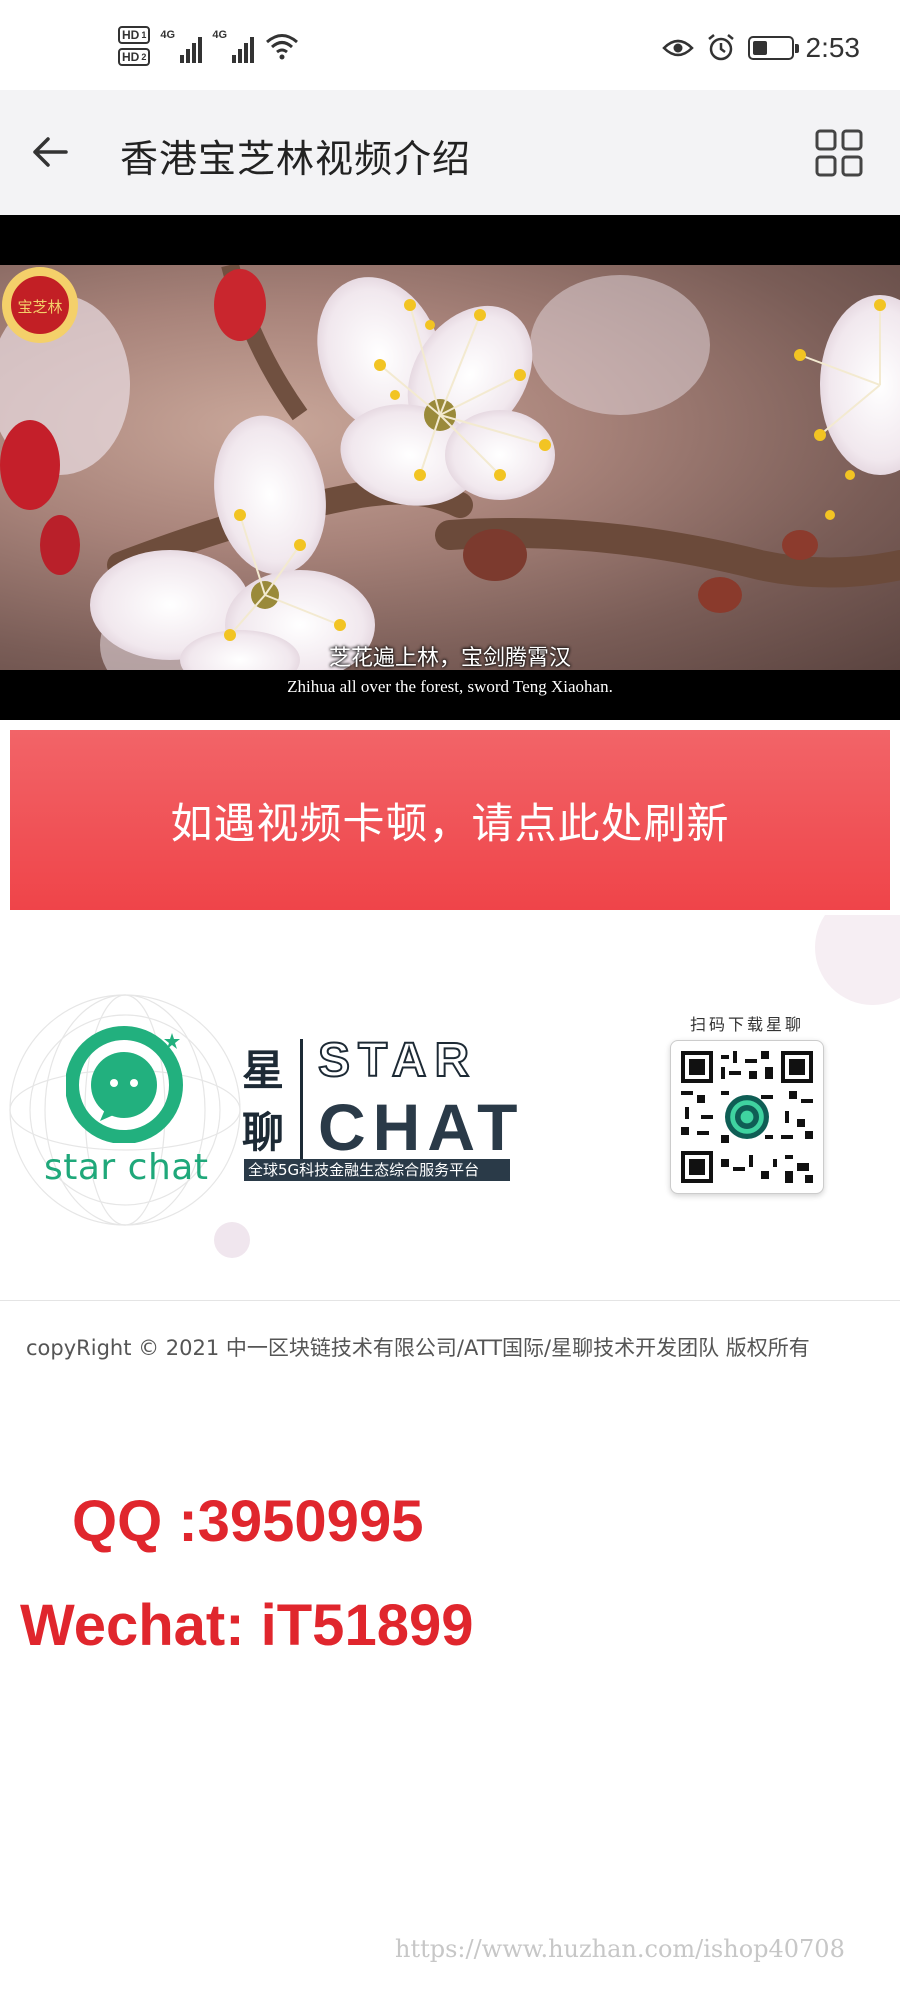 The width and height of the screenshot is (900, 2000). What do you see at coordinates (144, 57) in the screenshot?
I see `sim2-index: 2` at bounding box center [144, 57].